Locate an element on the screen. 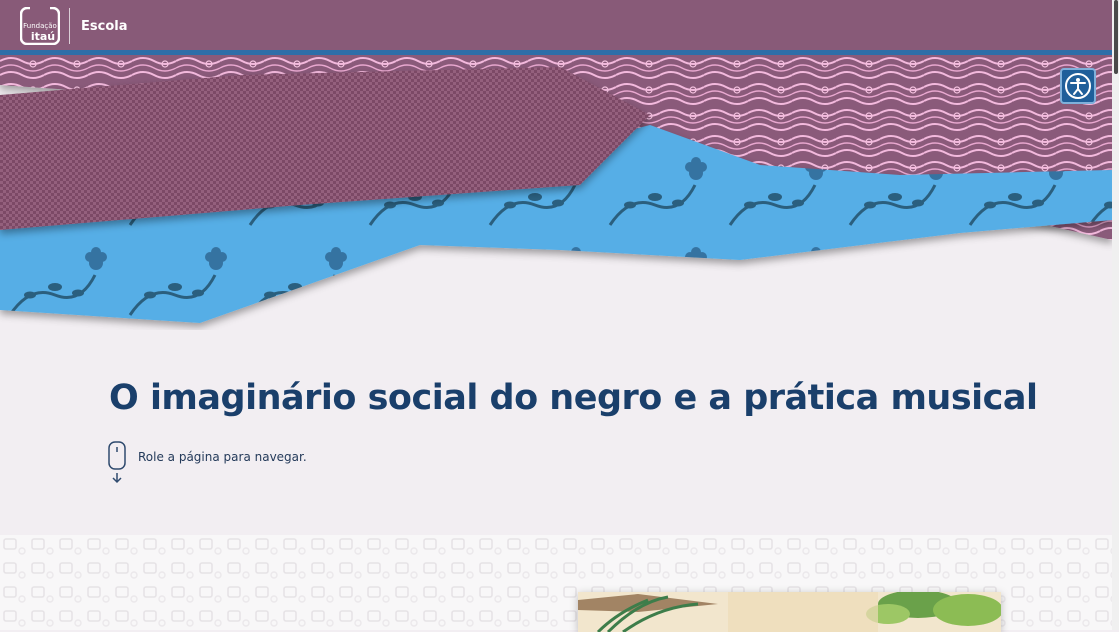 The image size is (1119, 632). scroll-hint: Role a página para navegar. is located at coordinates (258, 463).